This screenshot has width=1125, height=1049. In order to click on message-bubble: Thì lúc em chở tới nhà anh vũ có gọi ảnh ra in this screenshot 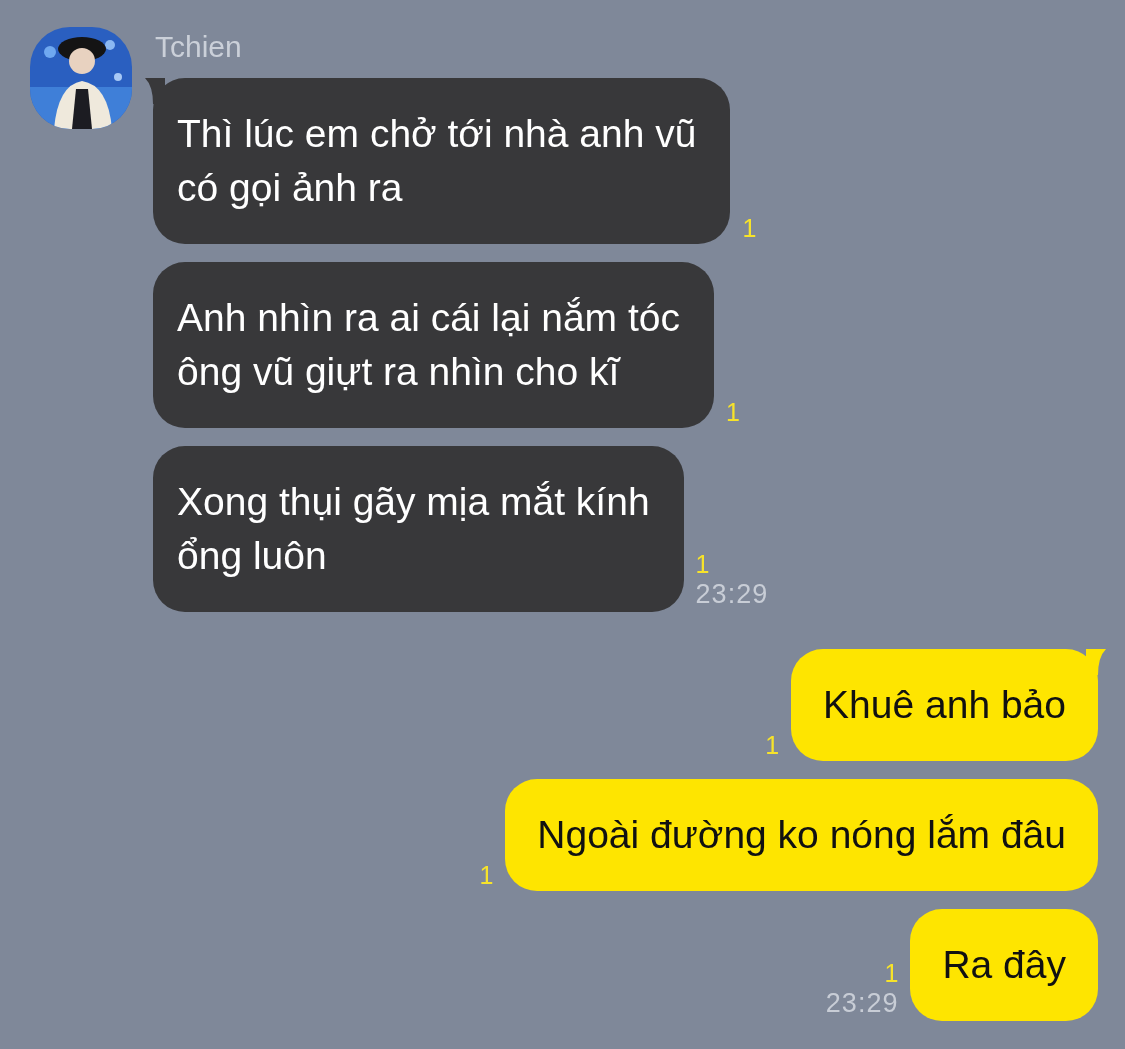, I will do `click(442, 161)`.